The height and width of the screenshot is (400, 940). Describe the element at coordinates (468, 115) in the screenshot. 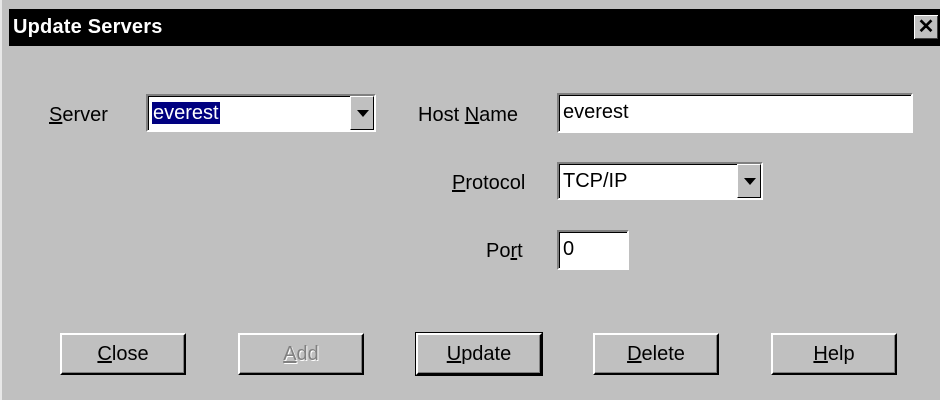

I see `host-name-label: Host Name` at that location.